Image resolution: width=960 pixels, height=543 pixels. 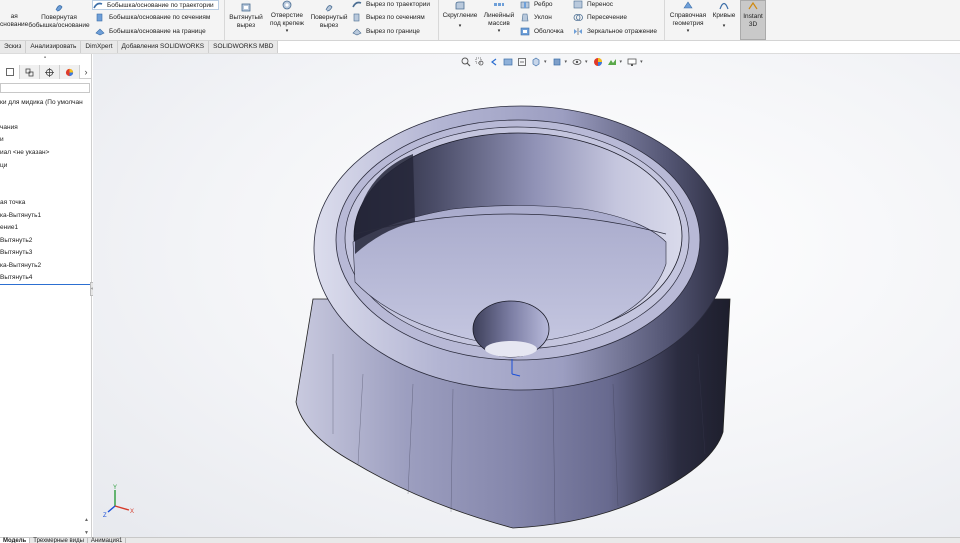 I want to click on tab-feature-tree, so click(x=10, y=72).